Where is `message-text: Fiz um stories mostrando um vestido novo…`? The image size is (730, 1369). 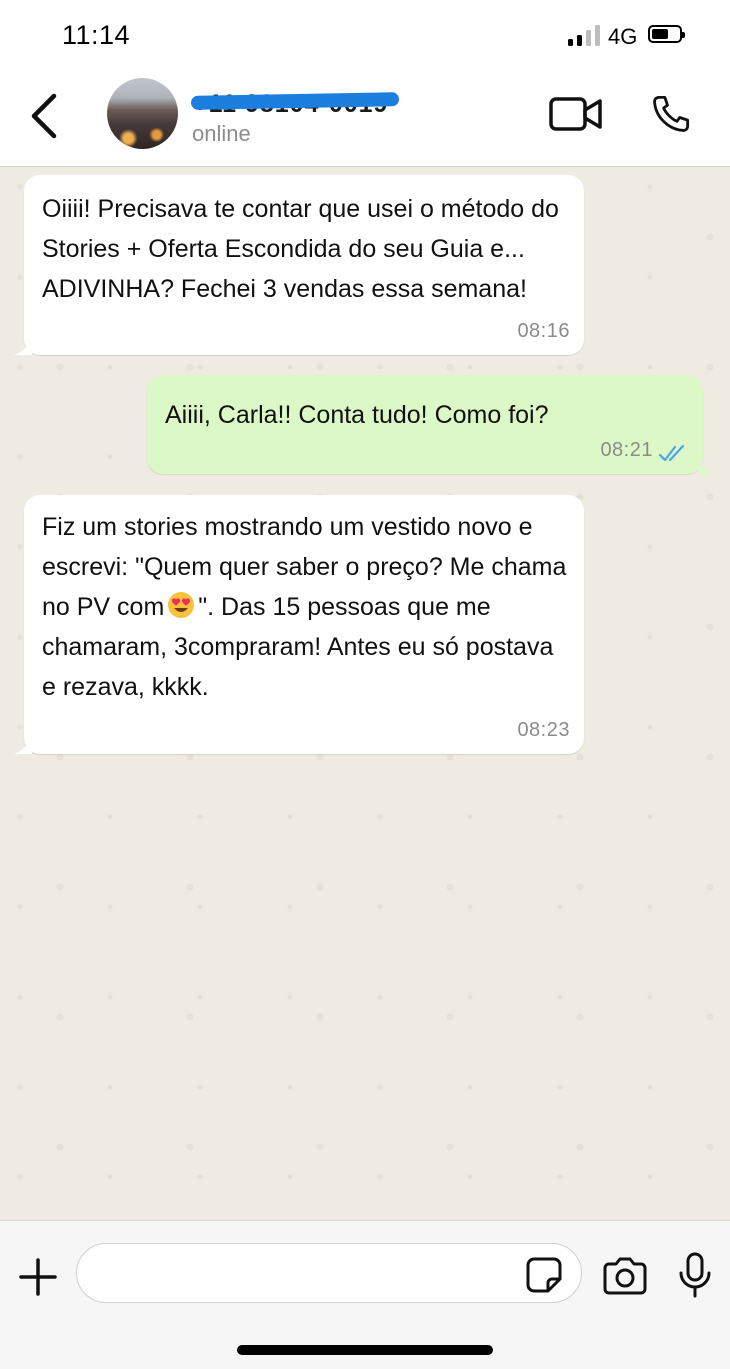 message-text: Fiz um stories mostrando um vestido novo… is located at coordinates (307, 607).